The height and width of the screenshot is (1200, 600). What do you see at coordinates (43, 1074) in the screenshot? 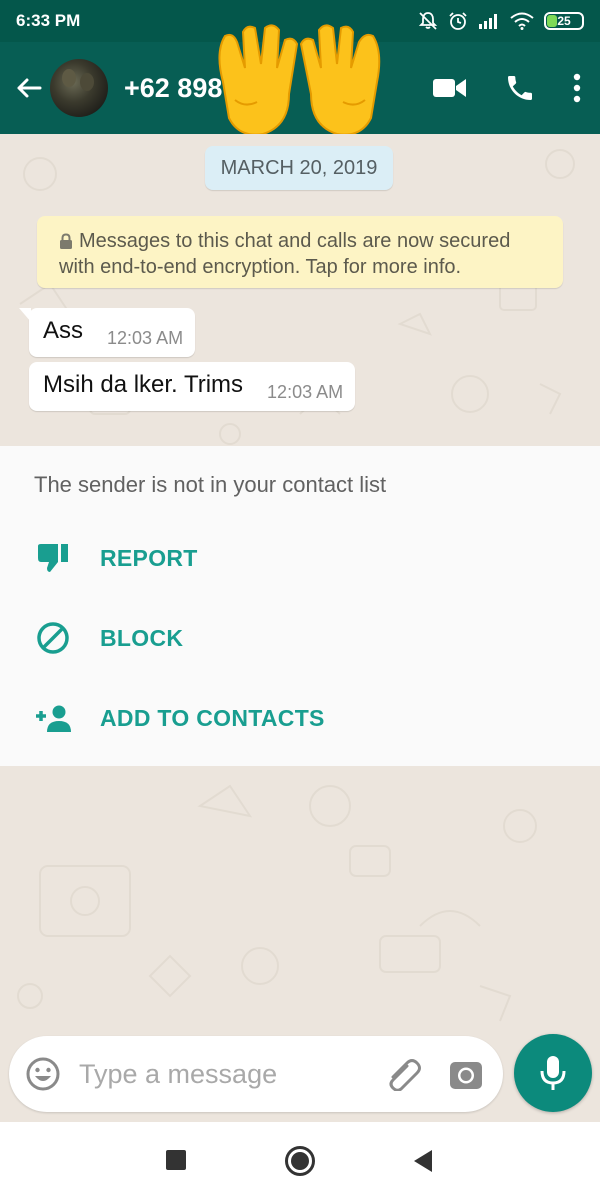
I see `emoji-icon` at bounding box center [43, 1074].